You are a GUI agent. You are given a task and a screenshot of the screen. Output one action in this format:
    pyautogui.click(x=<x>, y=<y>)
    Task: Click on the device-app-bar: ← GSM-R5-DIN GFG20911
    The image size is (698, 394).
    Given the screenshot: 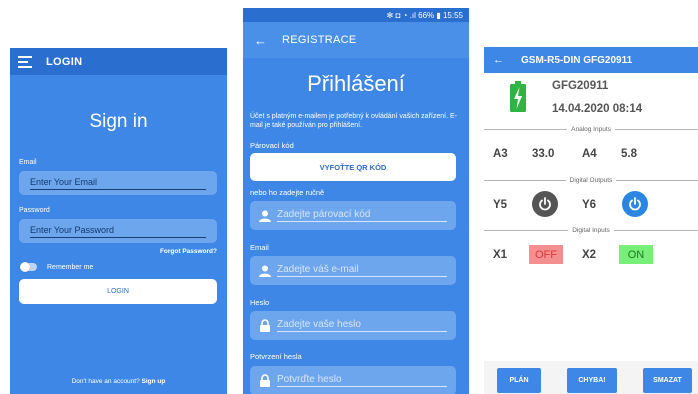 What is the action you would take?
    pyautogui.click(x=591, y=60)
    